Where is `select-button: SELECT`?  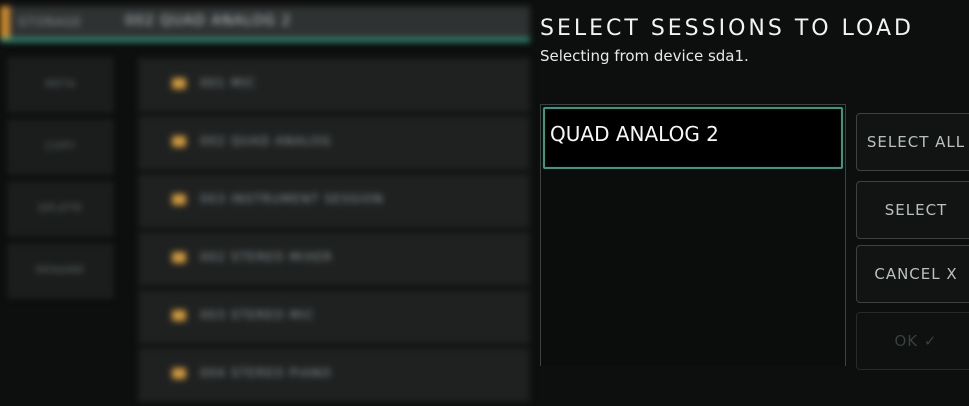 select-button: SELECT is located at coordinates (912, 210).